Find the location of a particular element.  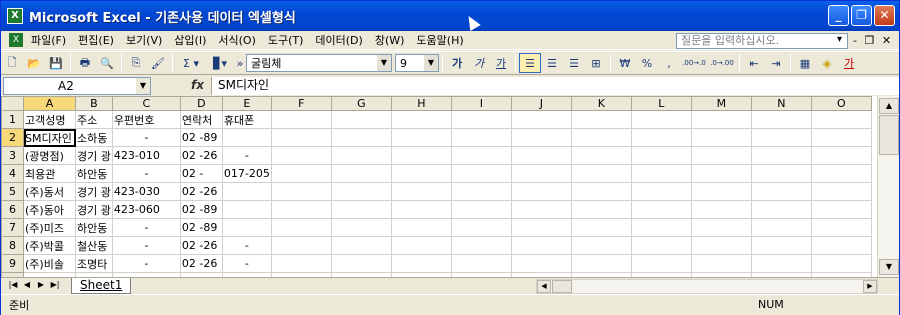

cell-j3 is located at coordinates (541, 155).